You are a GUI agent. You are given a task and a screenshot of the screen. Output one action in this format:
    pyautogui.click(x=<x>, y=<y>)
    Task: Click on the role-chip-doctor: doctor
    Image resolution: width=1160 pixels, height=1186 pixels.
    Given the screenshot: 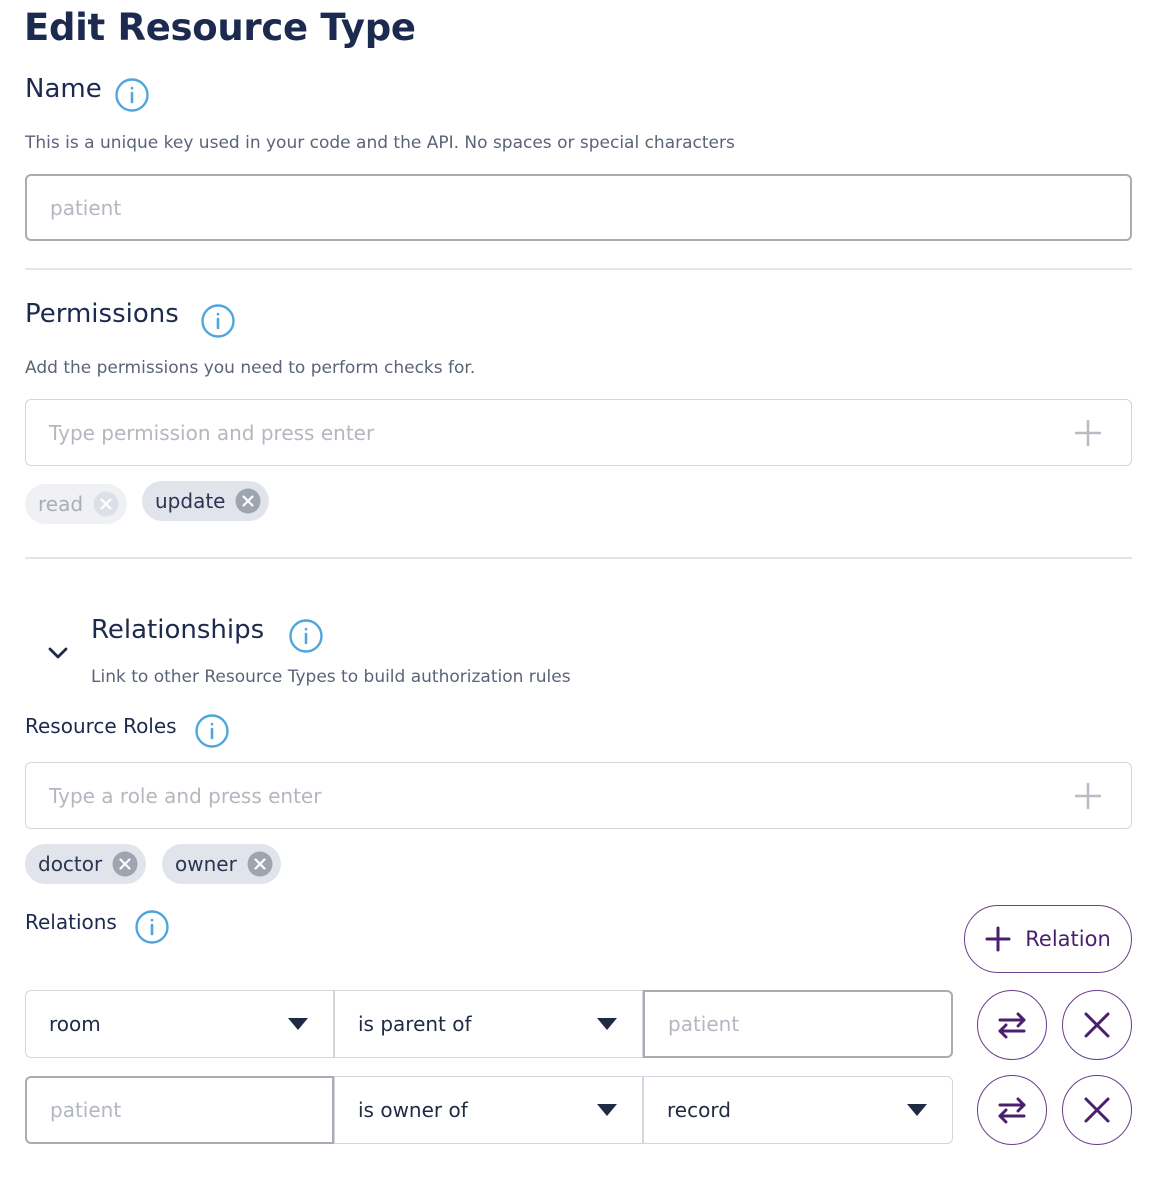 What is the action you would take?
    pyautogui.click(x=86, y=864)
    